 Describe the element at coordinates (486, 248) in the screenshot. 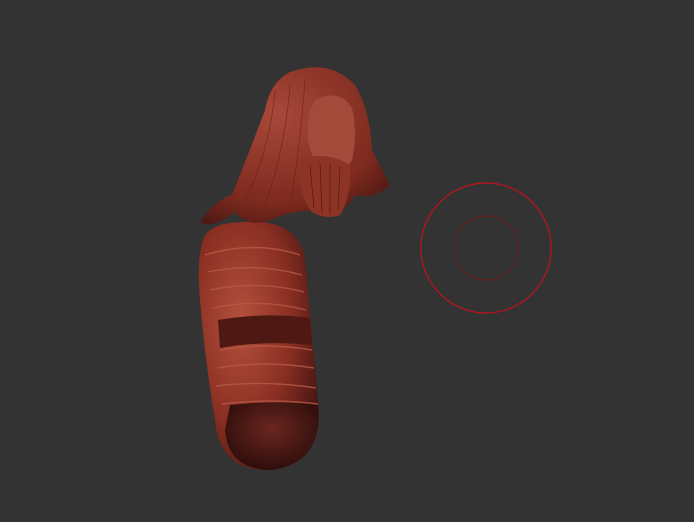

I see `brush-cursor-icon` at that location.